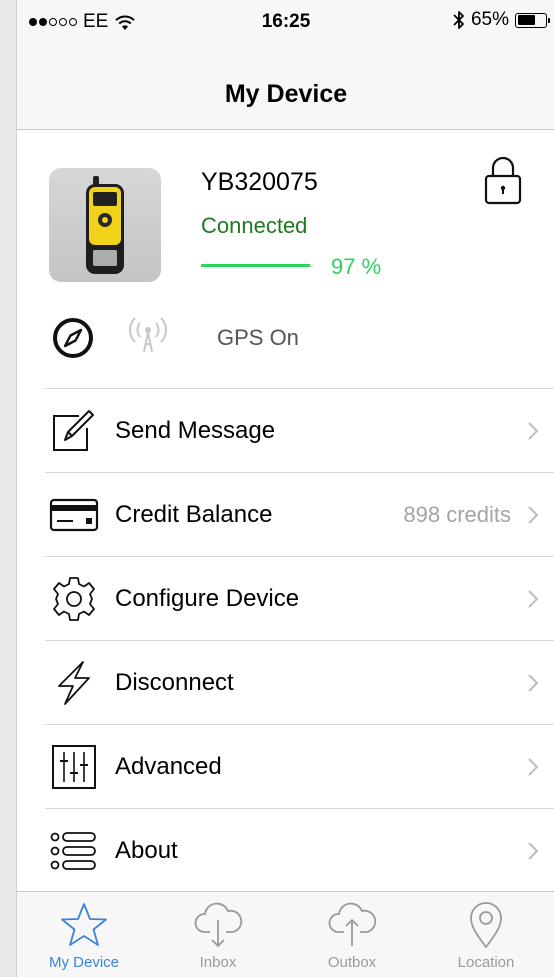 This screenshot has width=554, height=977. What do you see at coordinates (457, 514) in the screenshot?
I see `credit-balance-value: 898 credits` at bounding box center [457, 514].